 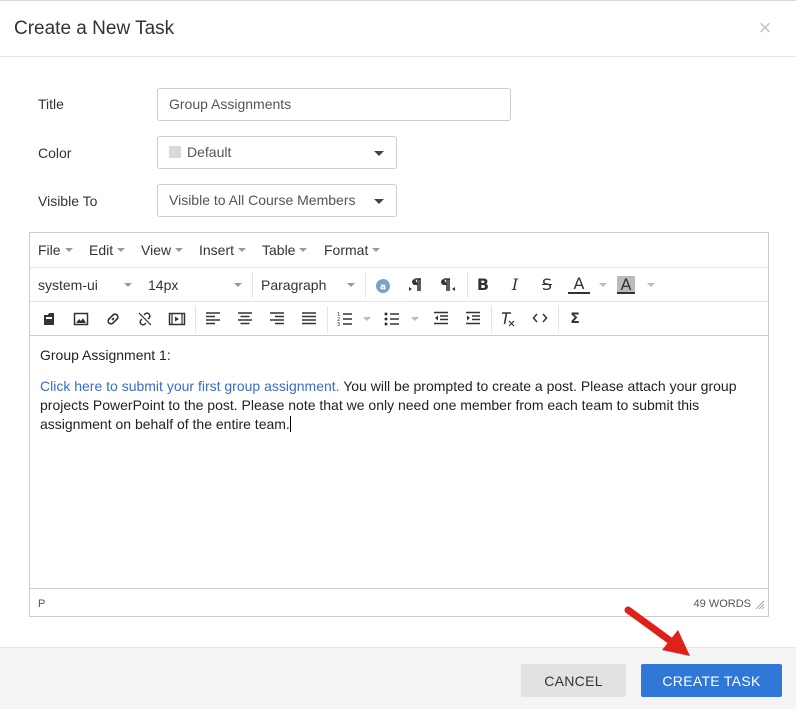 What do you see at coordinates (398, 28) in the screenshot?
I see `dialog-header: Create a New Task ×` at bounding box center [398, 28].